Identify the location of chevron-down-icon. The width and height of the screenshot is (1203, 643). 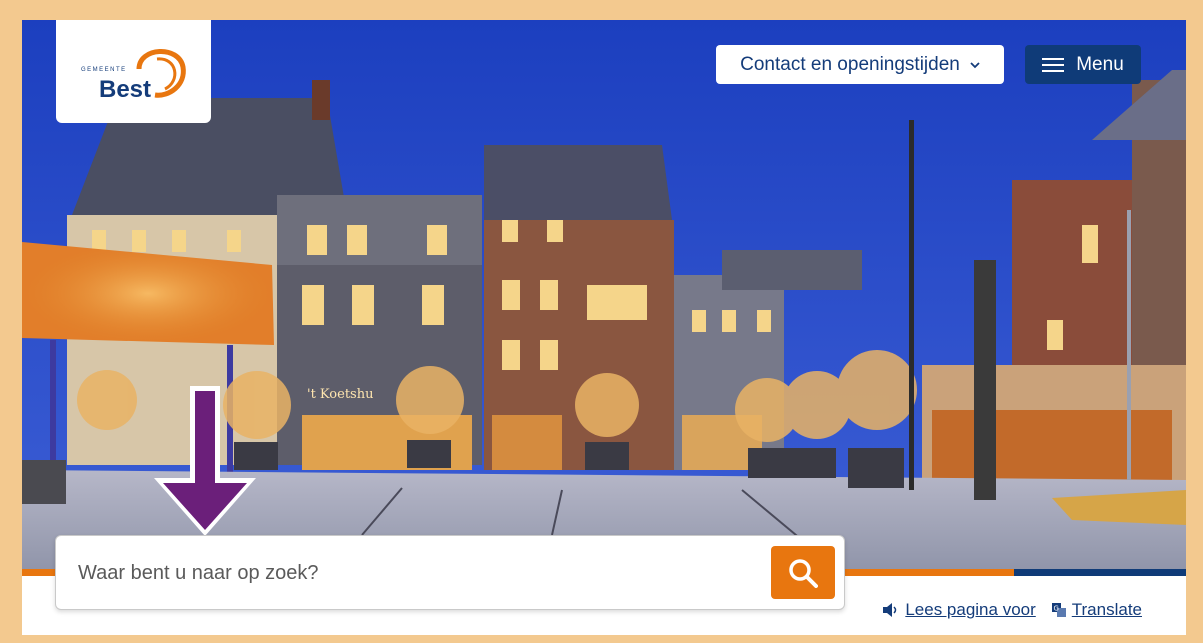
(975, 64).